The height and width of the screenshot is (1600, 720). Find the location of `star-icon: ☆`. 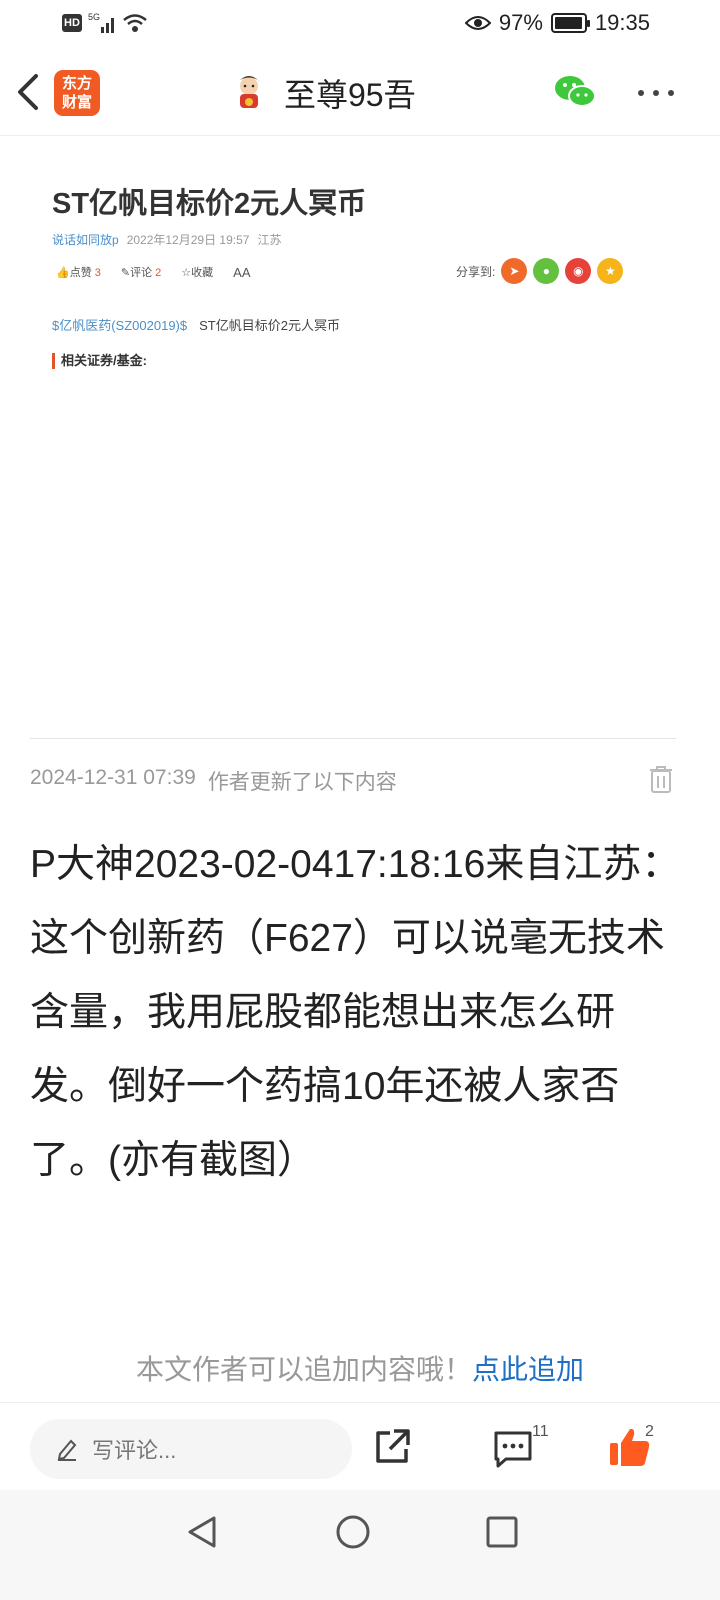

star-icon: ☆ is located at coordinates (186, 273).